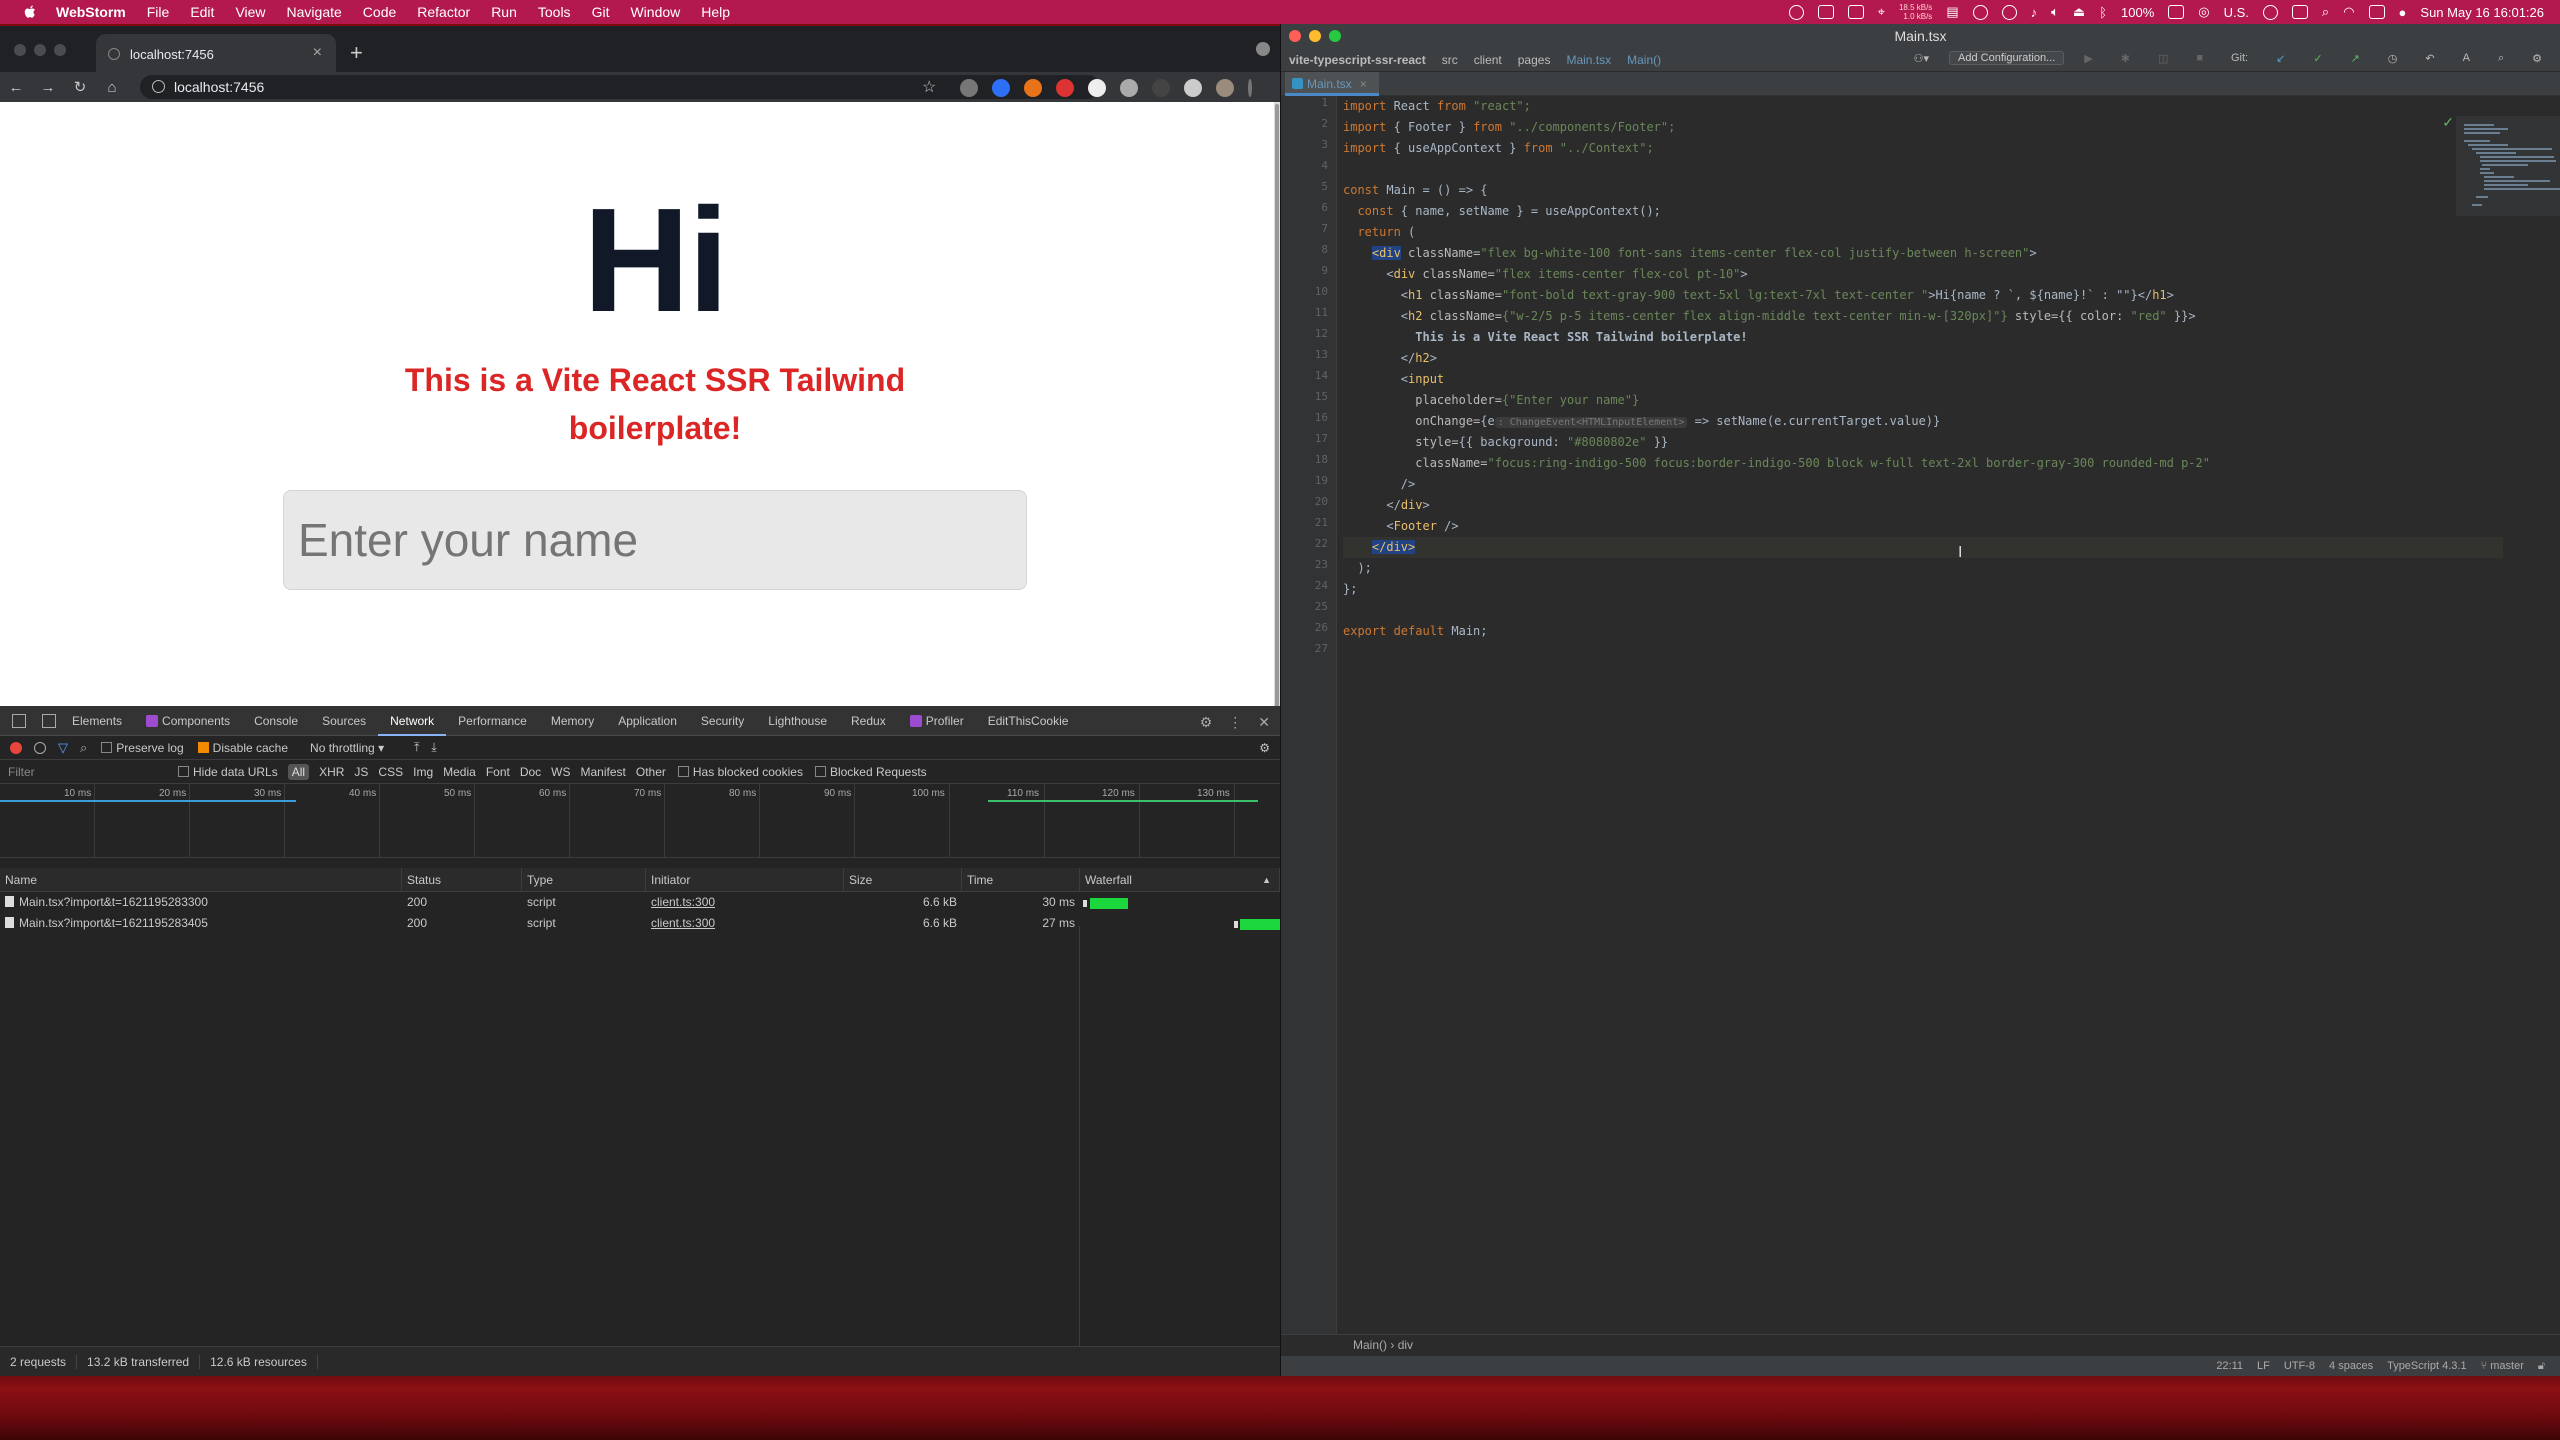  What do you see at coordinates (601, 12) in the screenshot?
I see `menu-git: Git` at bounding box center [601, 12].